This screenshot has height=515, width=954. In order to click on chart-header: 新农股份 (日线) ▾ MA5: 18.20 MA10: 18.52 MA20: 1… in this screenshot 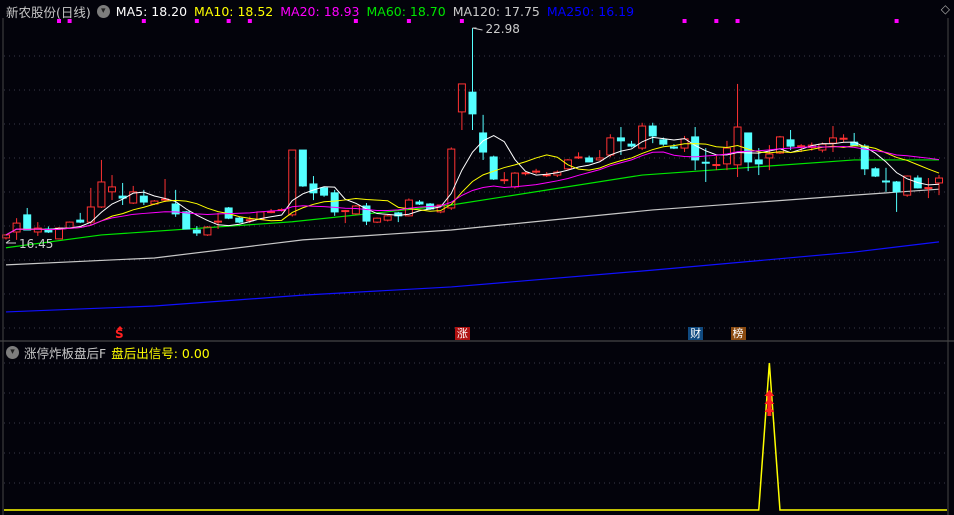, I will do `click(320, 11)`.